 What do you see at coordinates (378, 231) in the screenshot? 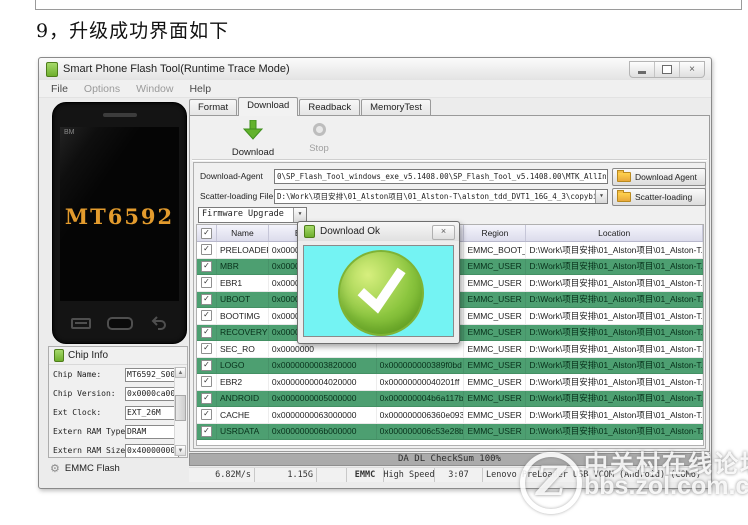
I see `dialog-title-bar: Download Ok ×` at bounding box center [378, 231].